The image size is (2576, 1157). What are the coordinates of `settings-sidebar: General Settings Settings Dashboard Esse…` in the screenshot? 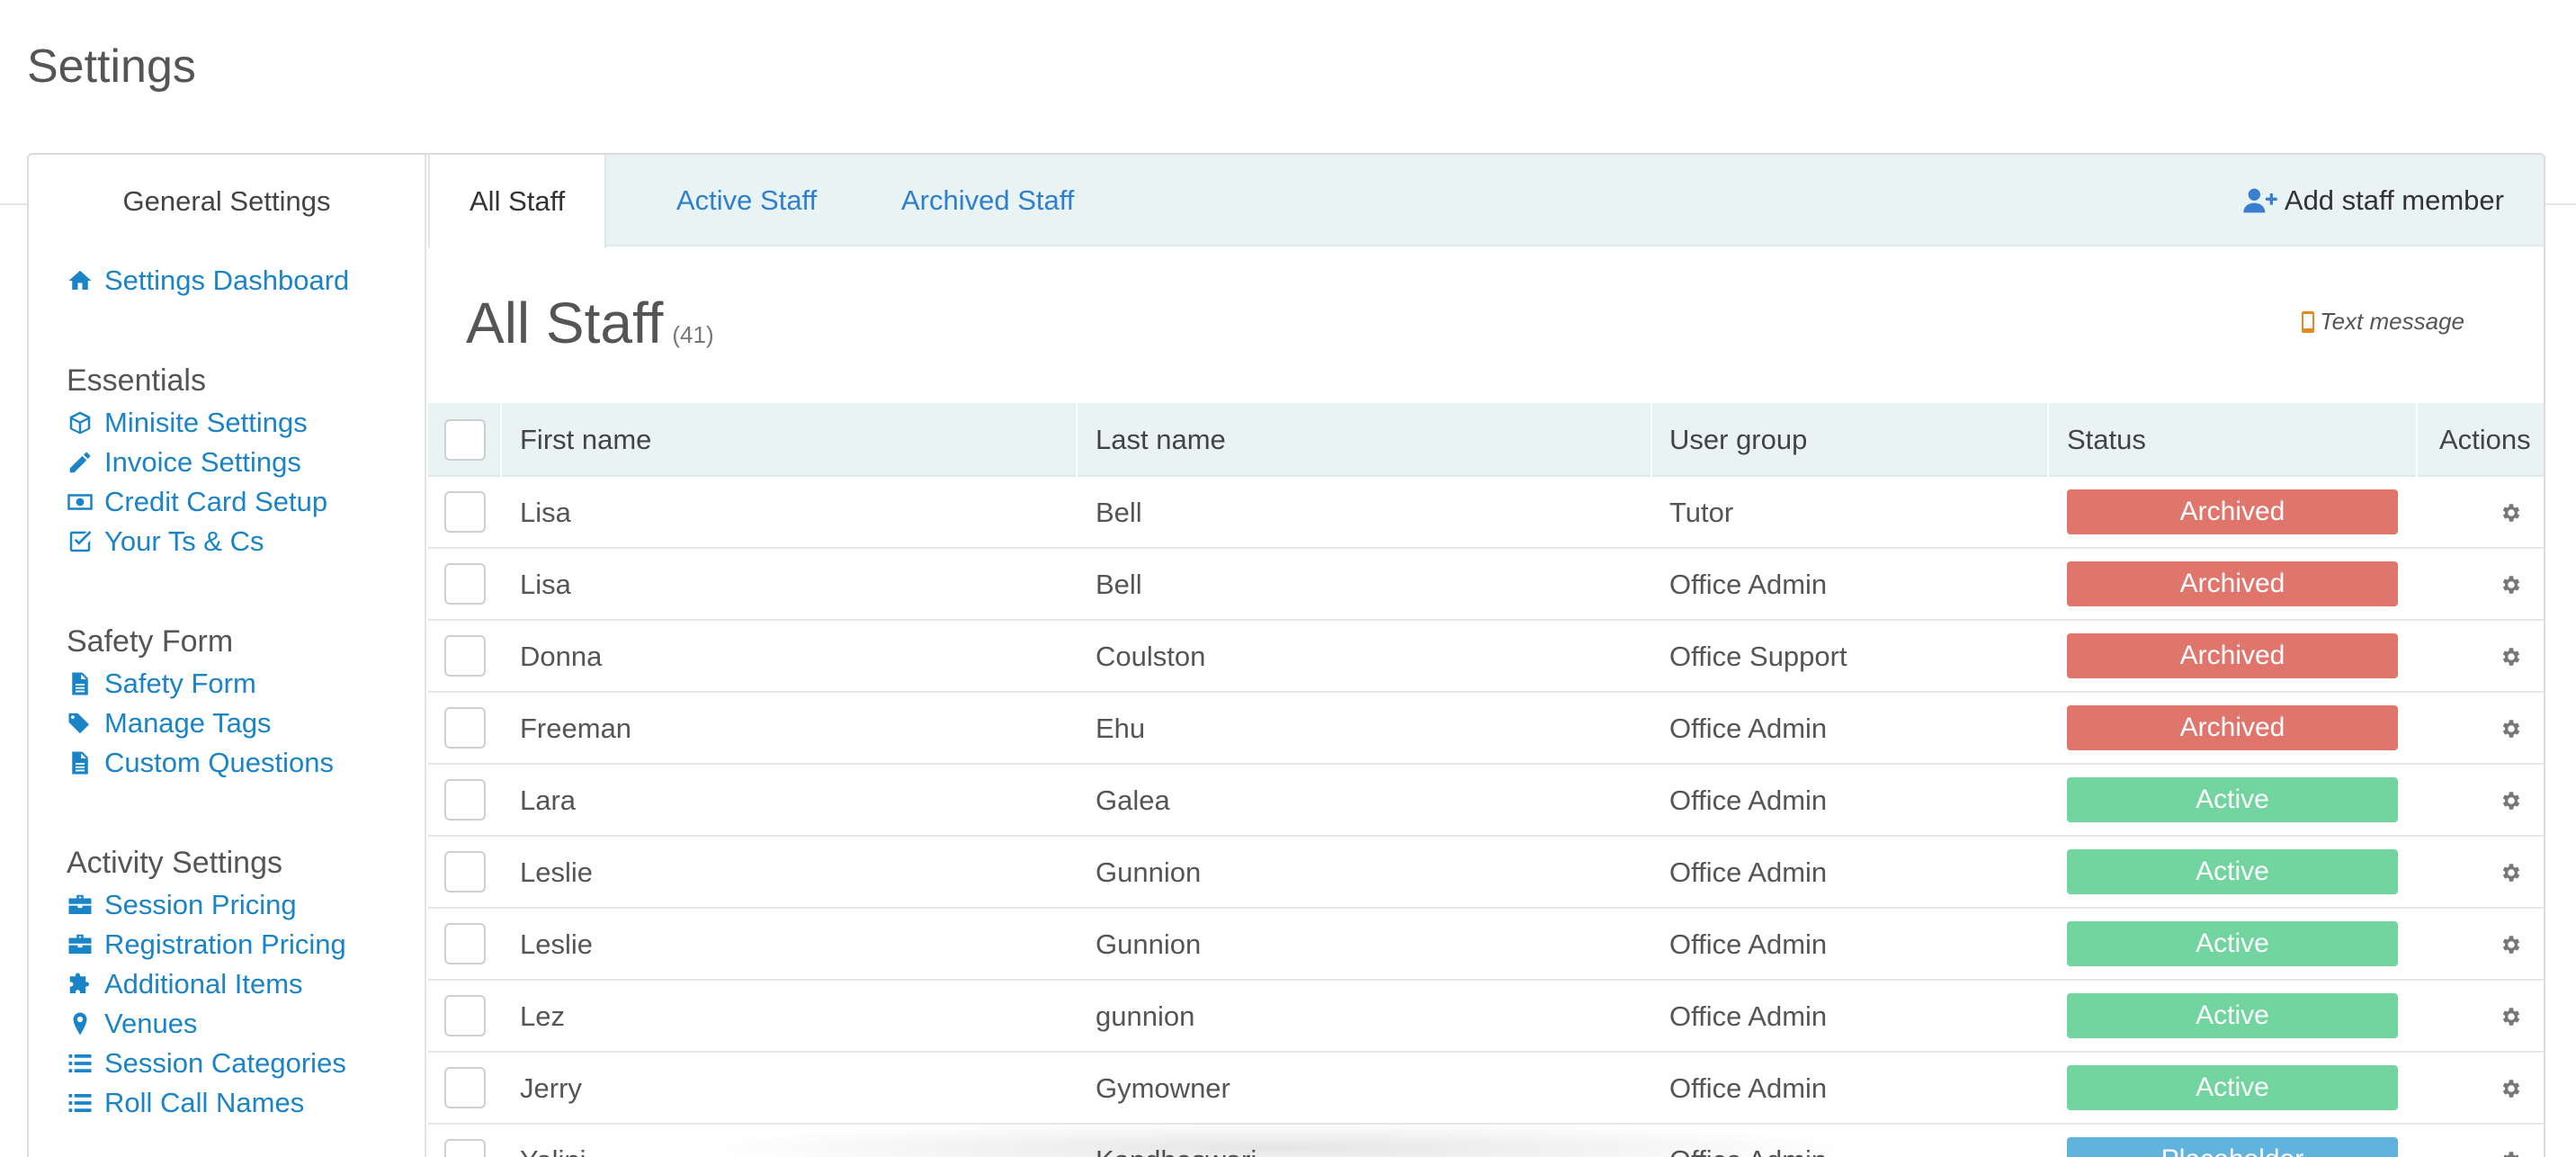 It's located at (227, 656).